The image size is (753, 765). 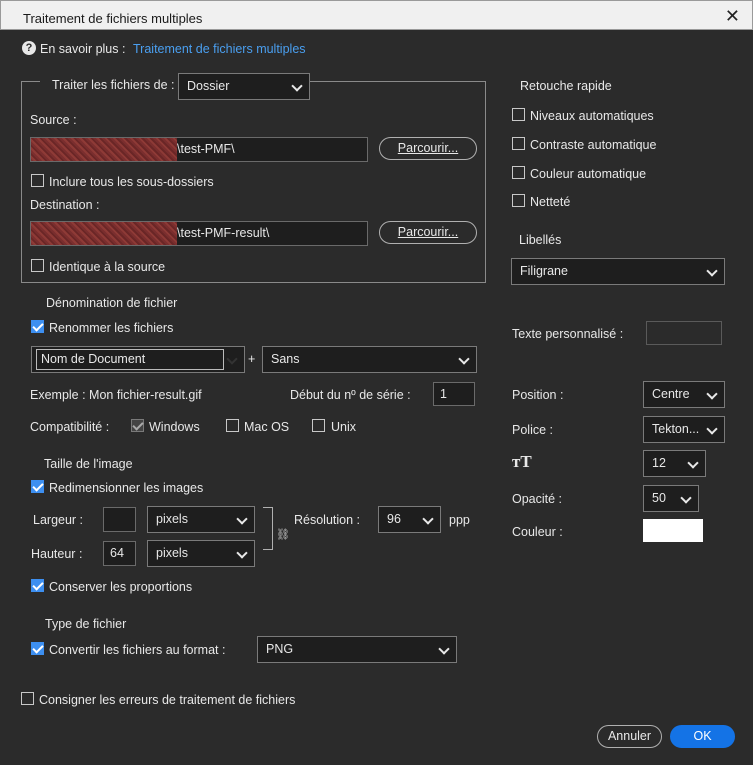 I want to click on process-source-select: Dossier, so click(x=244, y=86).